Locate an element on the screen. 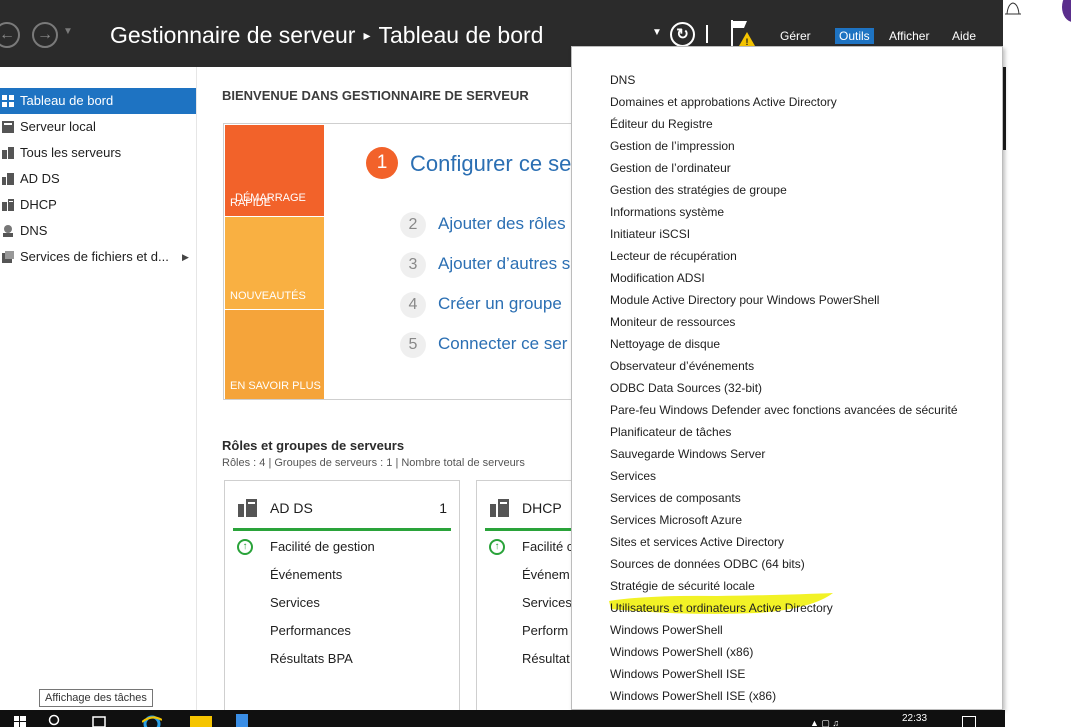  tools-menu-item-services-microsoft-azure: Services Microsoft Azure is located at coordinates (676, 520).